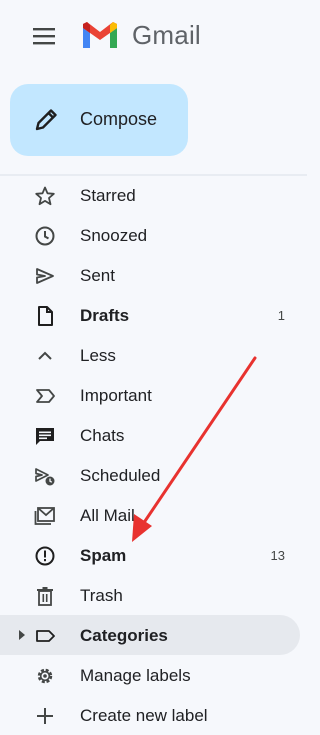 This screenshot has height=735, width=320. I want to click on important-icon, so click(45, 396).